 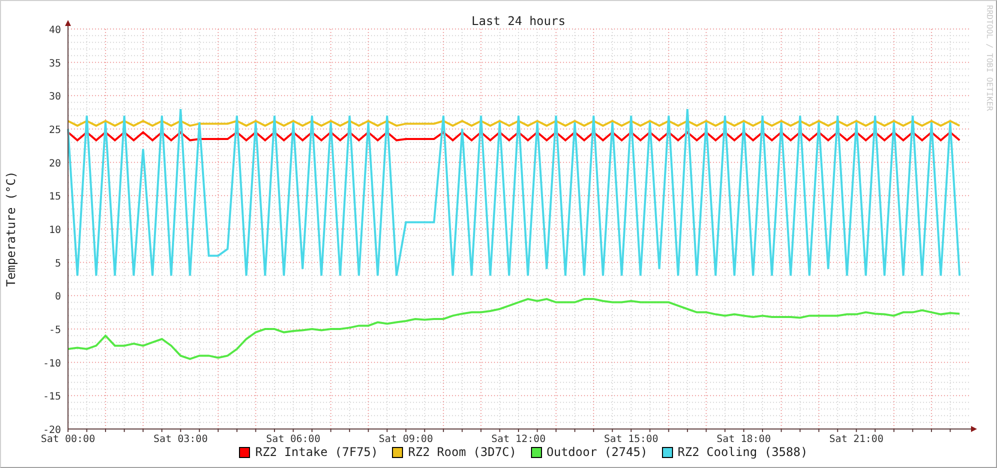 What do you see at coordinates (181, 439) in the screenshot?
I see `x-tick-label: Sat 03:00` at bounding box center [181, 439].